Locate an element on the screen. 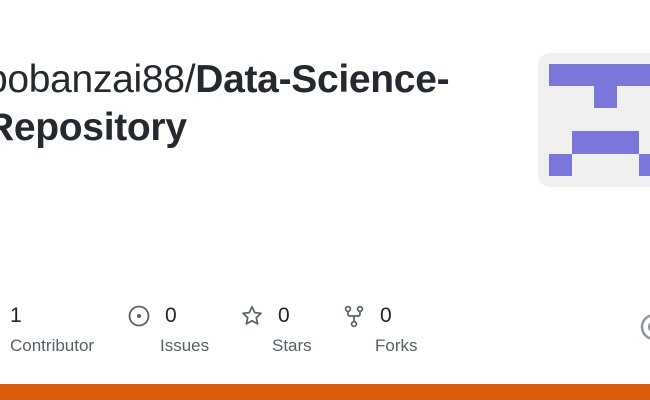 This screenshot has width=650, height=400. owner-avatar is located at coordinates (594, 120).